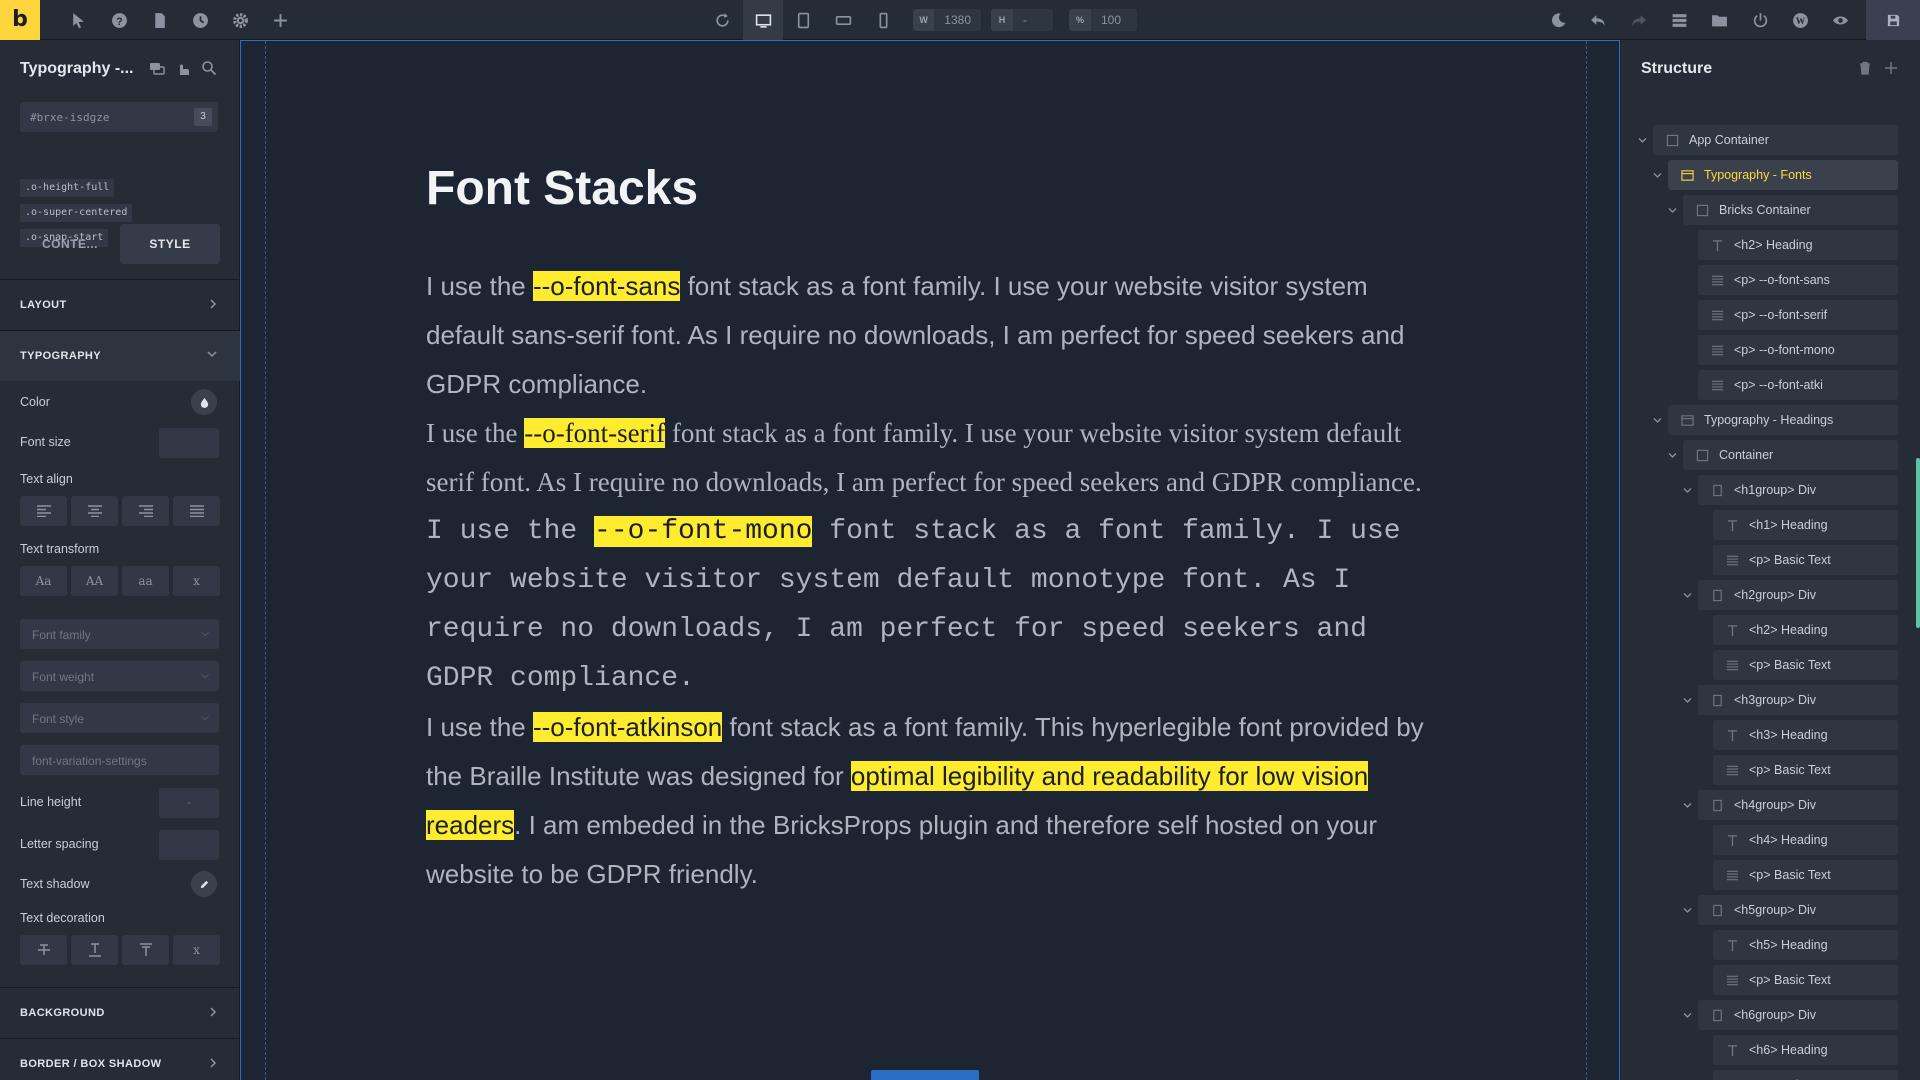 The image size is (1920, 1080). I want to click on structure-node: Bricks Container, so click(1790, 210).